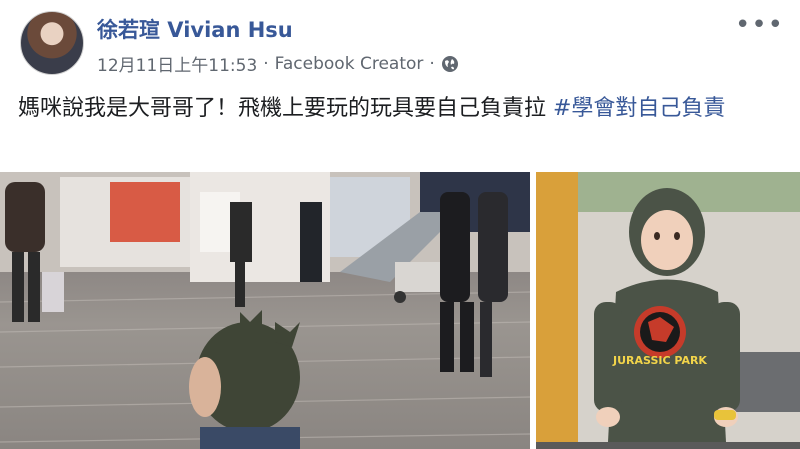 Image resolution: width=800 pixels, height=449 pixels. I want to click on post-timestamp: 12月11日上午11:53, so click(177, 63).